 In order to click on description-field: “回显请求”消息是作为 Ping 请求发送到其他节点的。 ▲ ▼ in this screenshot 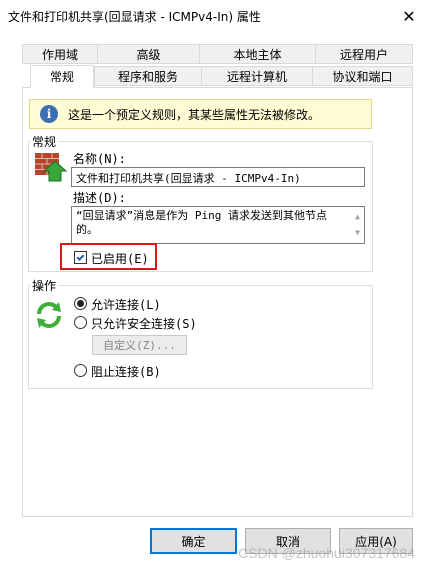, I will do `click(218, 225)`.